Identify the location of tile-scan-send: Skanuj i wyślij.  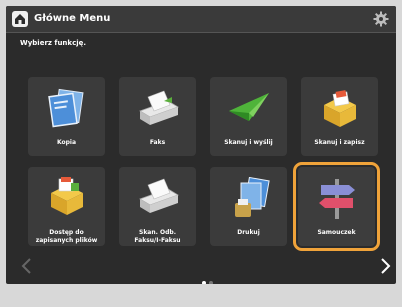
(248, 116).